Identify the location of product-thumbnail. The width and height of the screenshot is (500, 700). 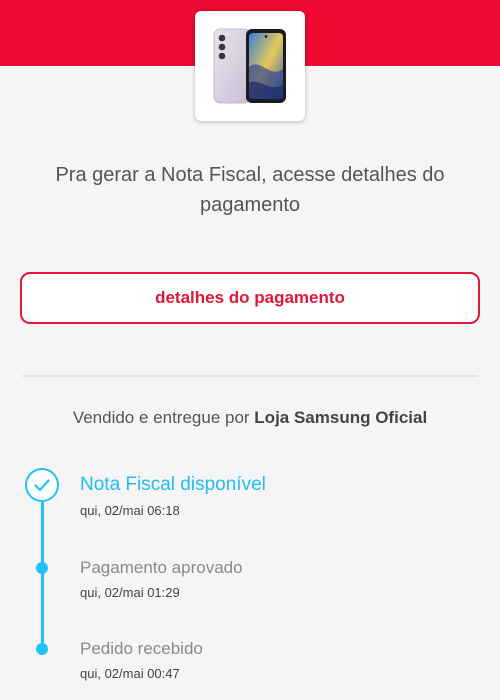
(250, 66).